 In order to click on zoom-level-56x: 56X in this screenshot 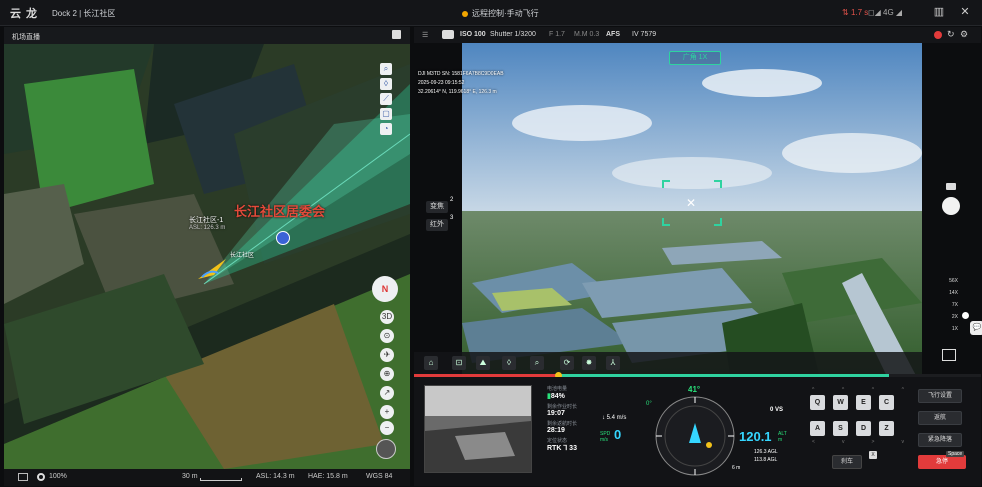, I will do `click(950, 281)`.